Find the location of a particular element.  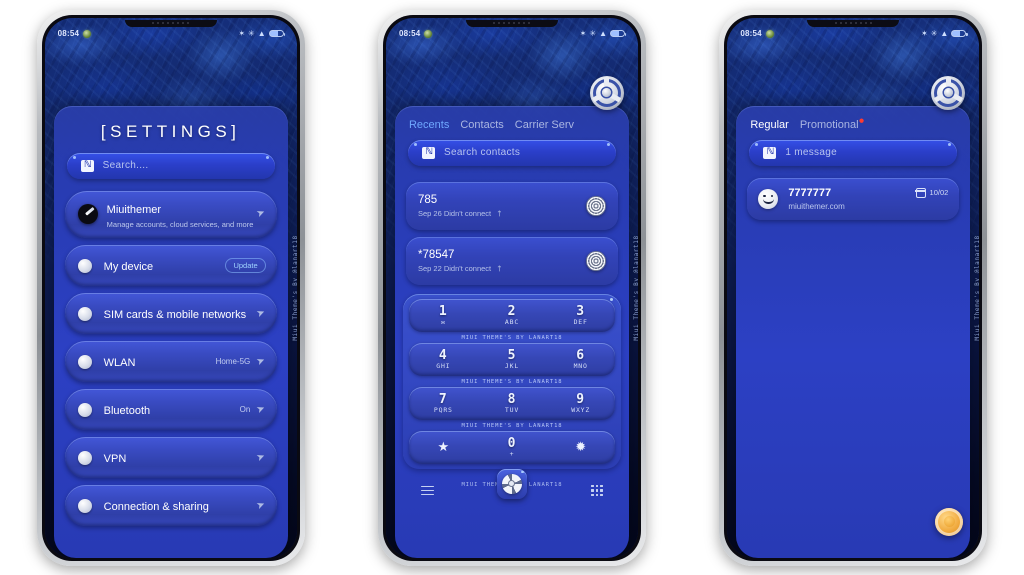

item-text: Connection & sharing is located at coordinates (181, 506).